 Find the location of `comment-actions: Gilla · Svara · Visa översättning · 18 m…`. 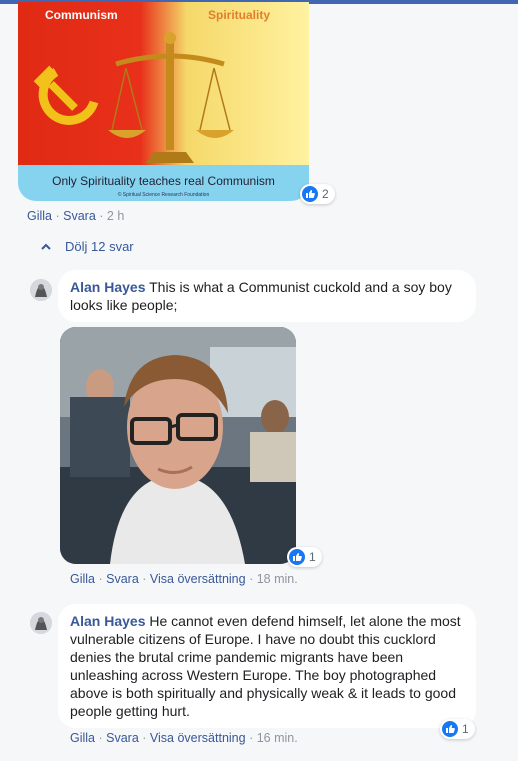

comment-actions: Gilla · Svara · Visa översättning · 18 m… is located at coordinates (184, 579).